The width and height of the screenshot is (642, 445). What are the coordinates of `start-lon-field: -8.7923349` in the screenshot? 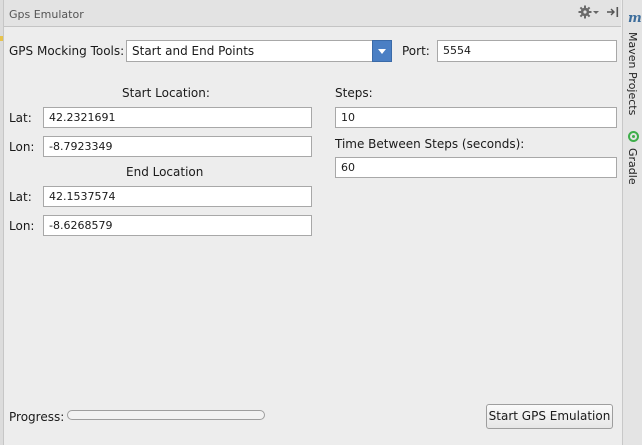 It's located at (177, 146).